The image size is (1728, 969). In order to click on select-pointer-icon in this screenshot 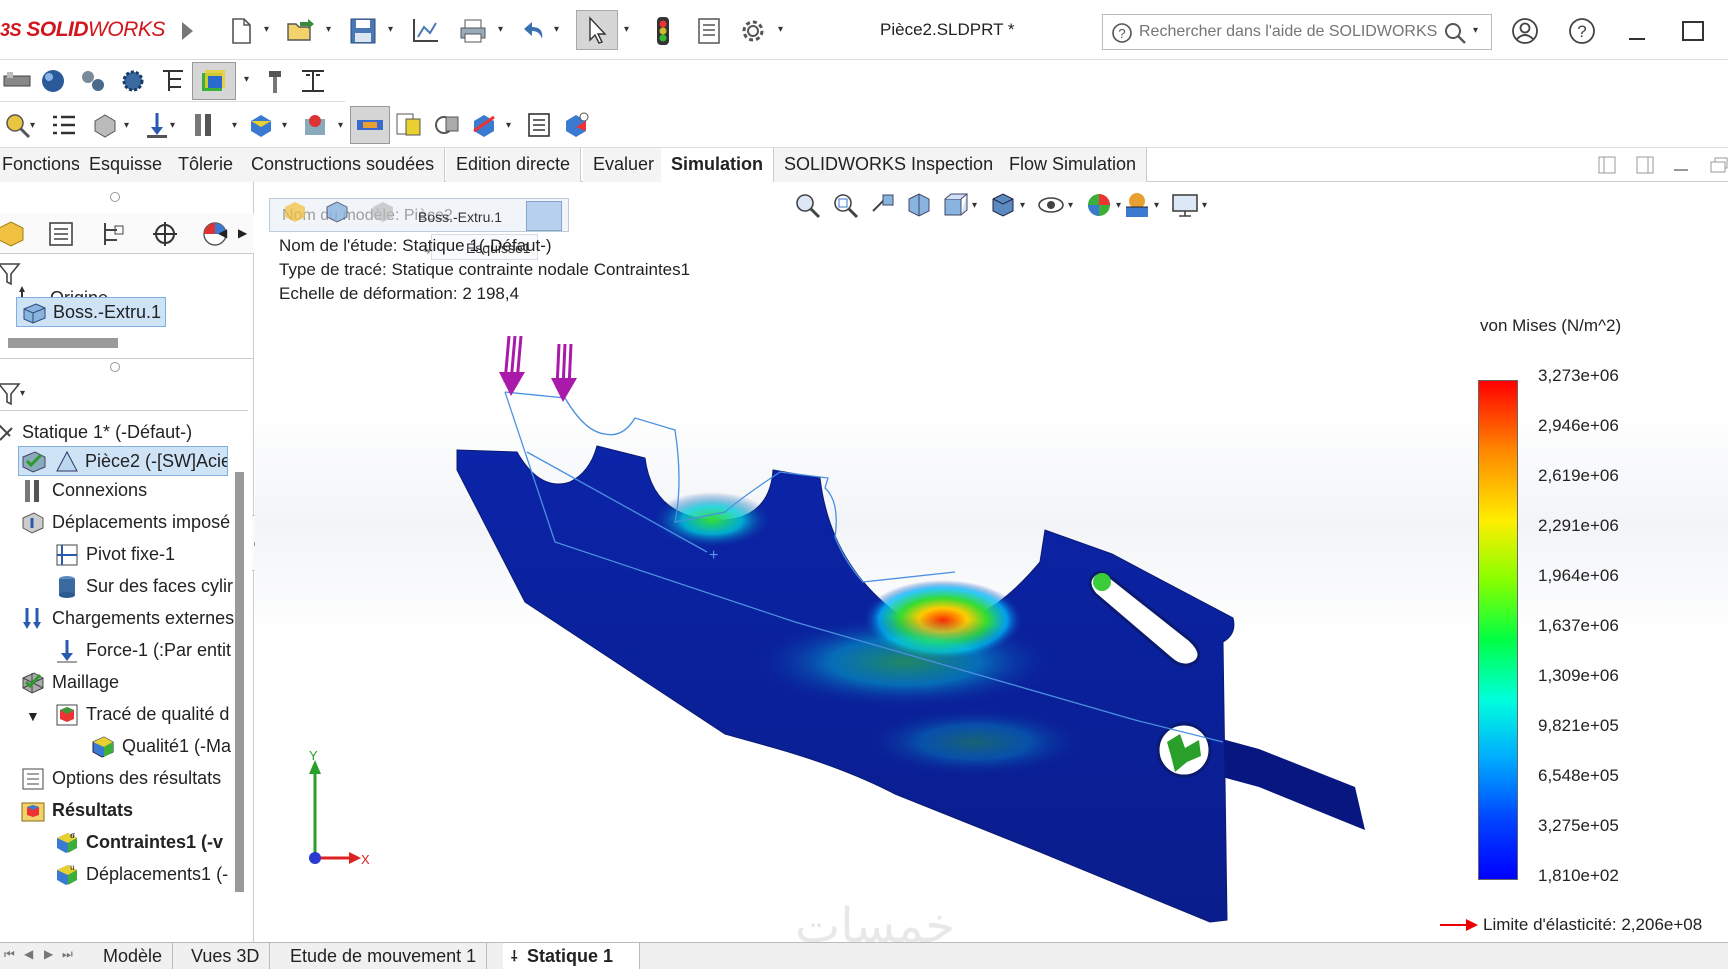, I will do `click(597, 30)`.